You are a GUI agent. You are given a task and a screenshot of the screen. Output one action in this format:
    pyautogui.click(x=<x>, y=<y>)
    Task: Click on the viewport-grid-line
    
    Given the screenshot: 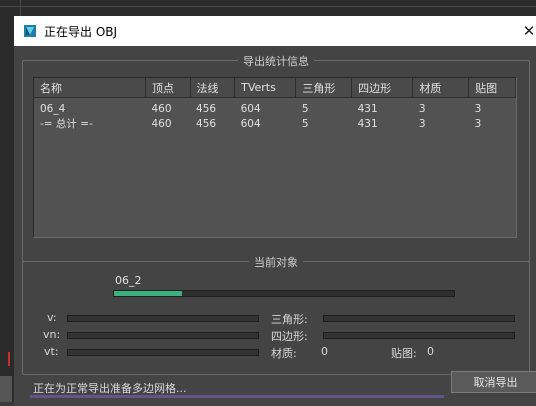 What is the action you would take?
    pyautogui.click(x=268, y=6)
    